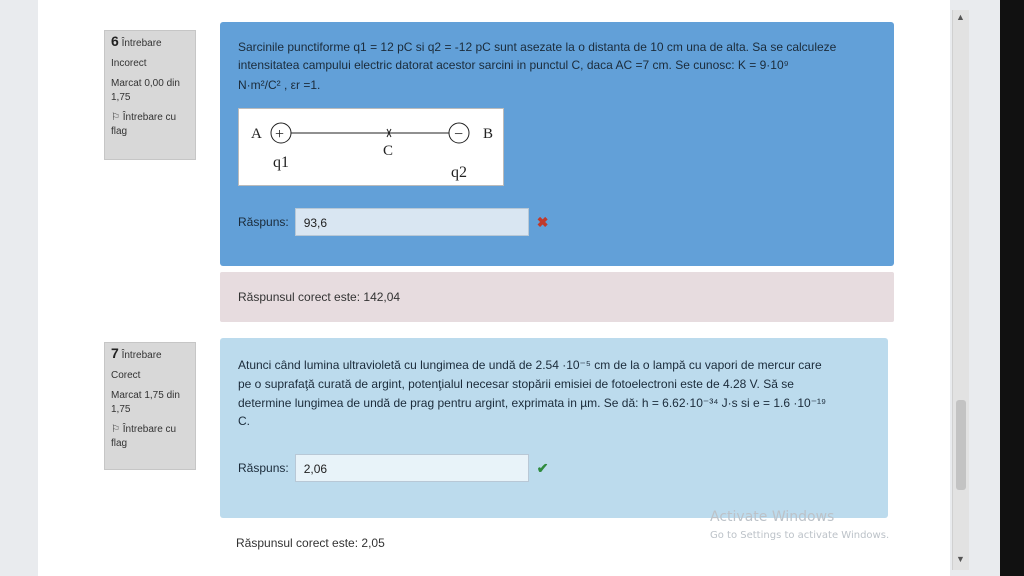  What do you see at coordinates (960, 290) in the screenshot?
I see `vertical-scrollbar: ▲ ▼` at bounding box center [960, 290].